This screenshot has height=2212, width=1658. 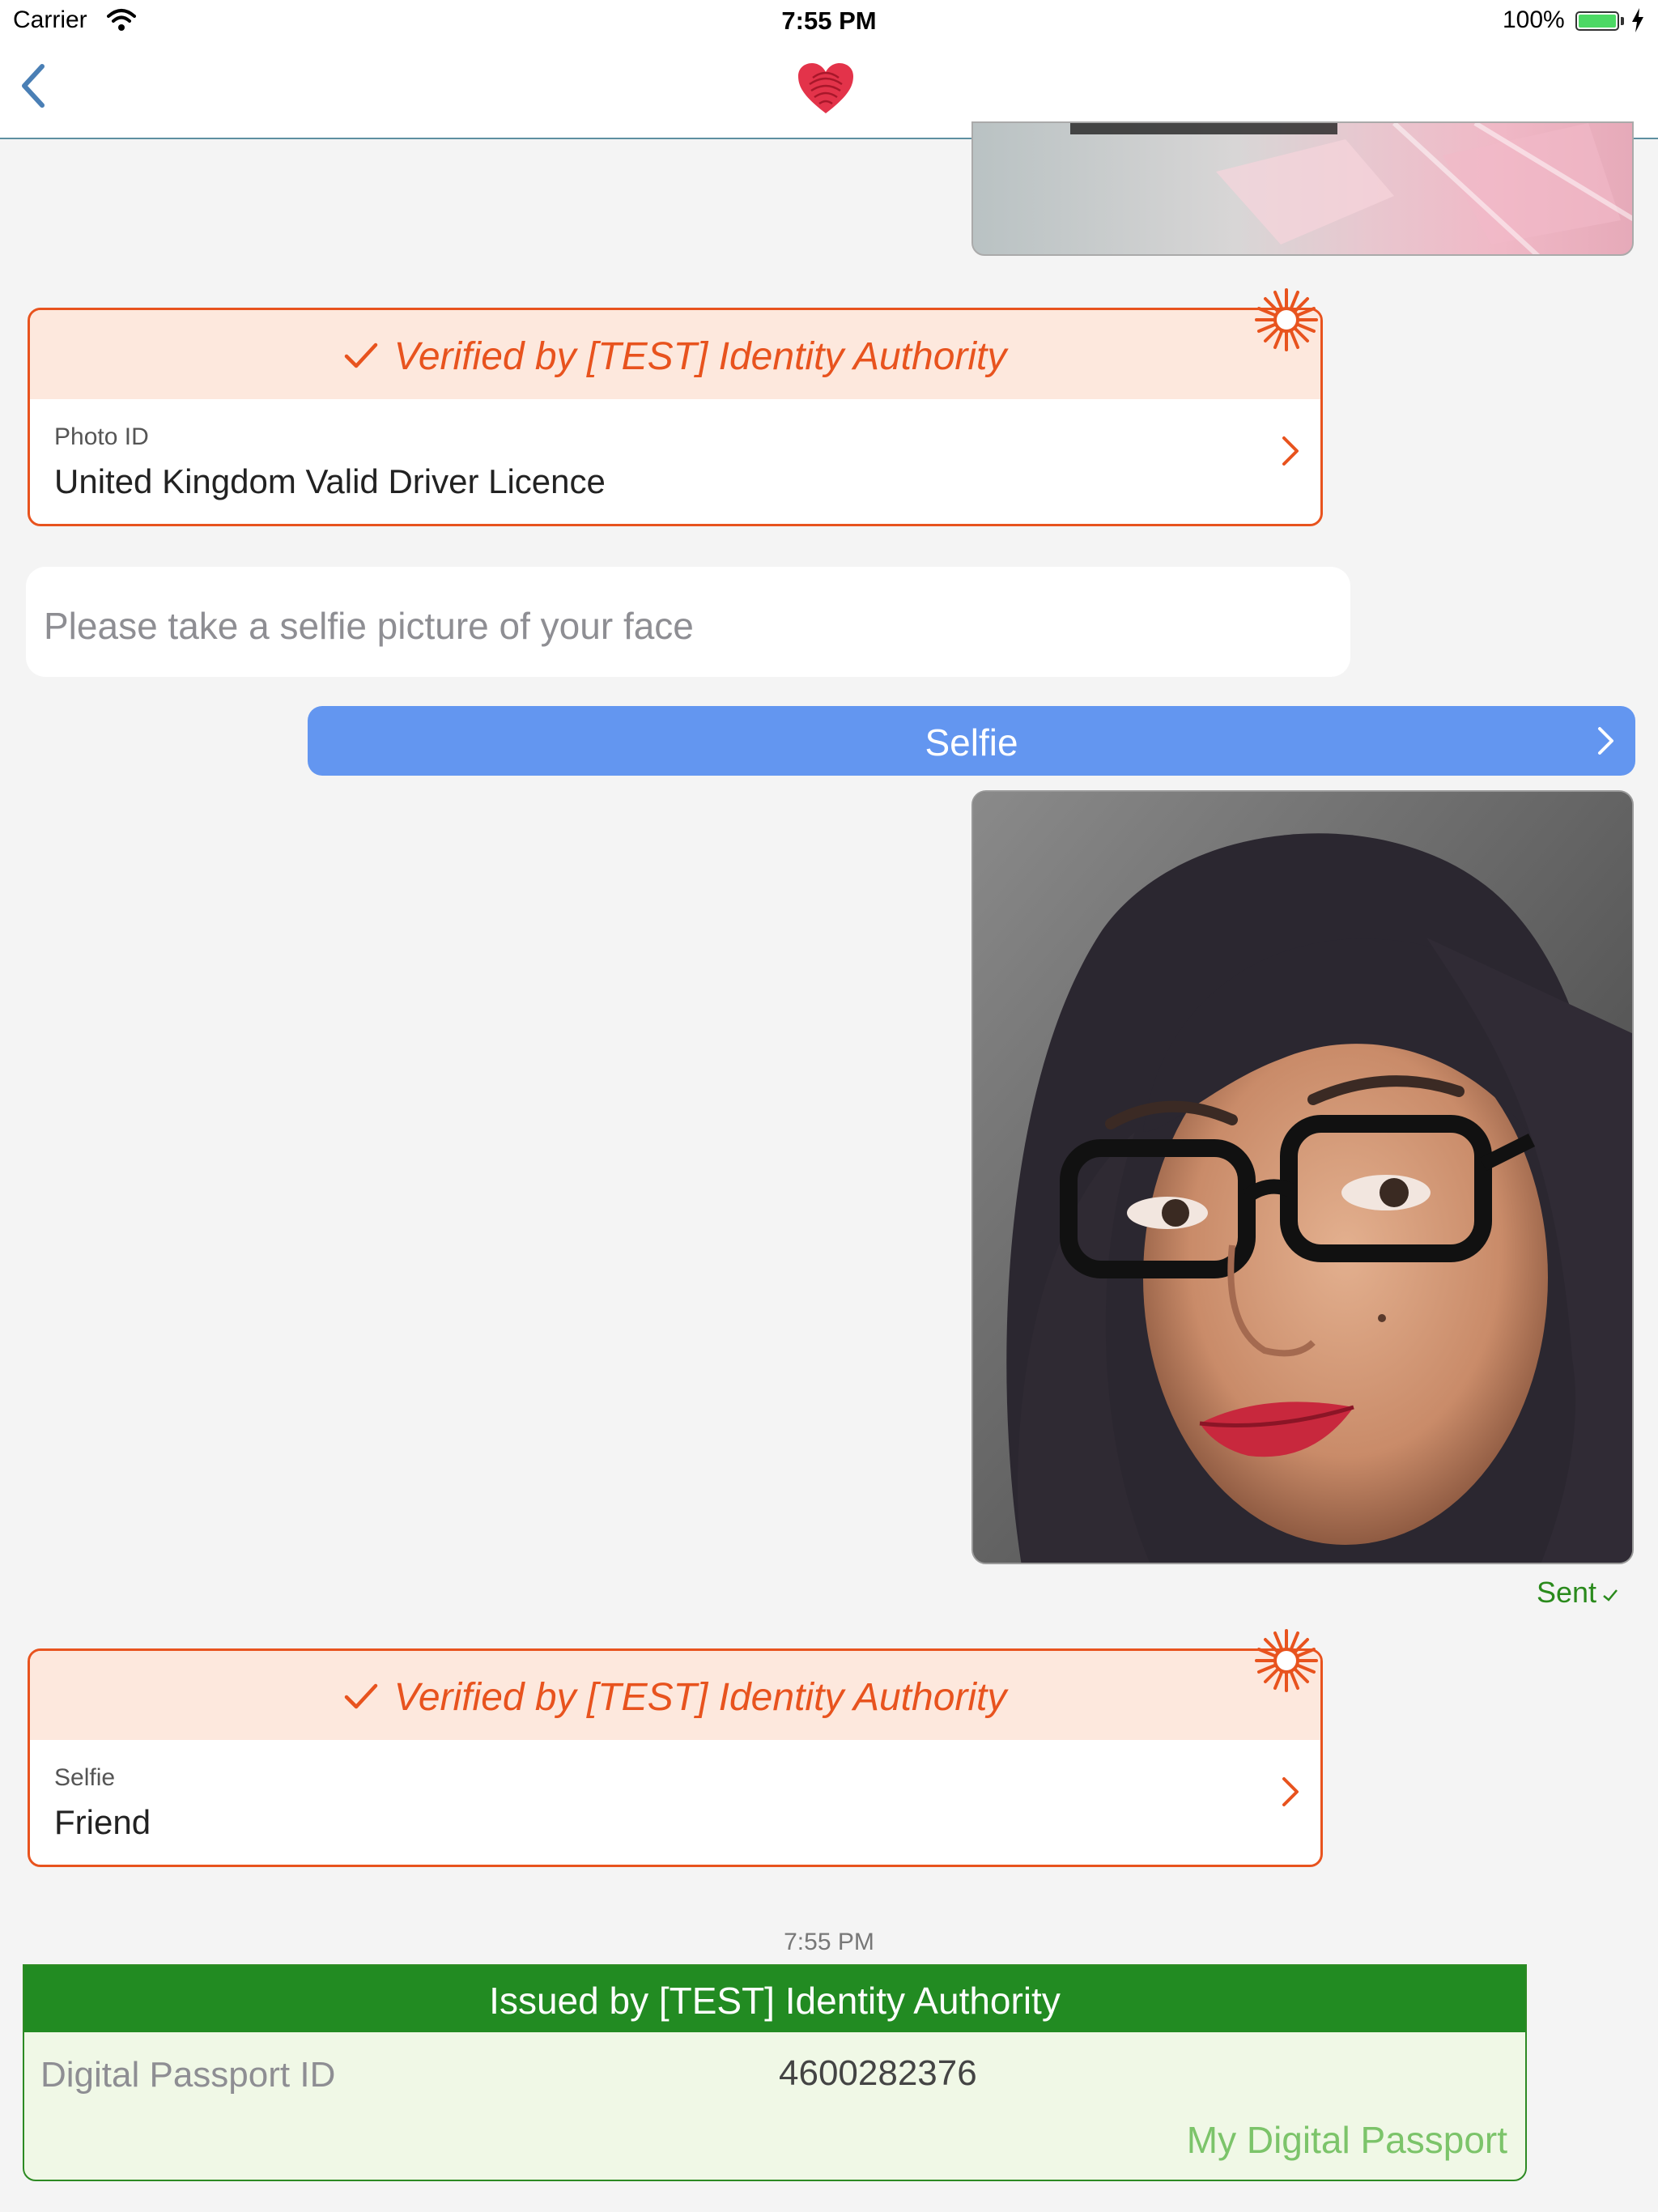 I want to click on selfie-button-label: Selfie, so click(x=971, y=743).